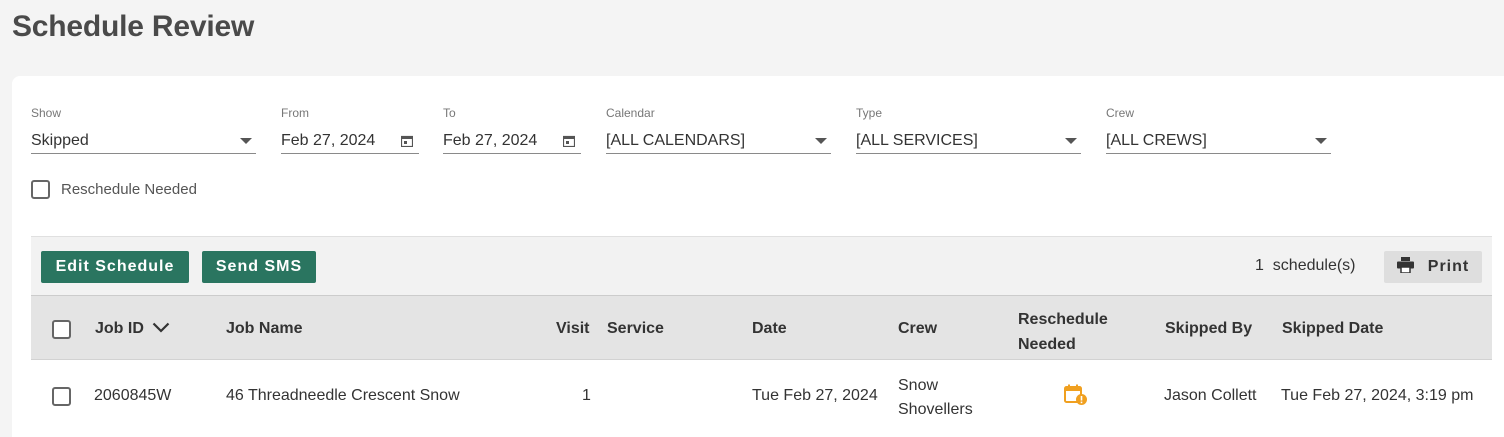  What do you see at coordinates (917, 140) in the screenshot?
I see `type-select-value: [ALL SERVICES]` at bounding box center [917, 140].